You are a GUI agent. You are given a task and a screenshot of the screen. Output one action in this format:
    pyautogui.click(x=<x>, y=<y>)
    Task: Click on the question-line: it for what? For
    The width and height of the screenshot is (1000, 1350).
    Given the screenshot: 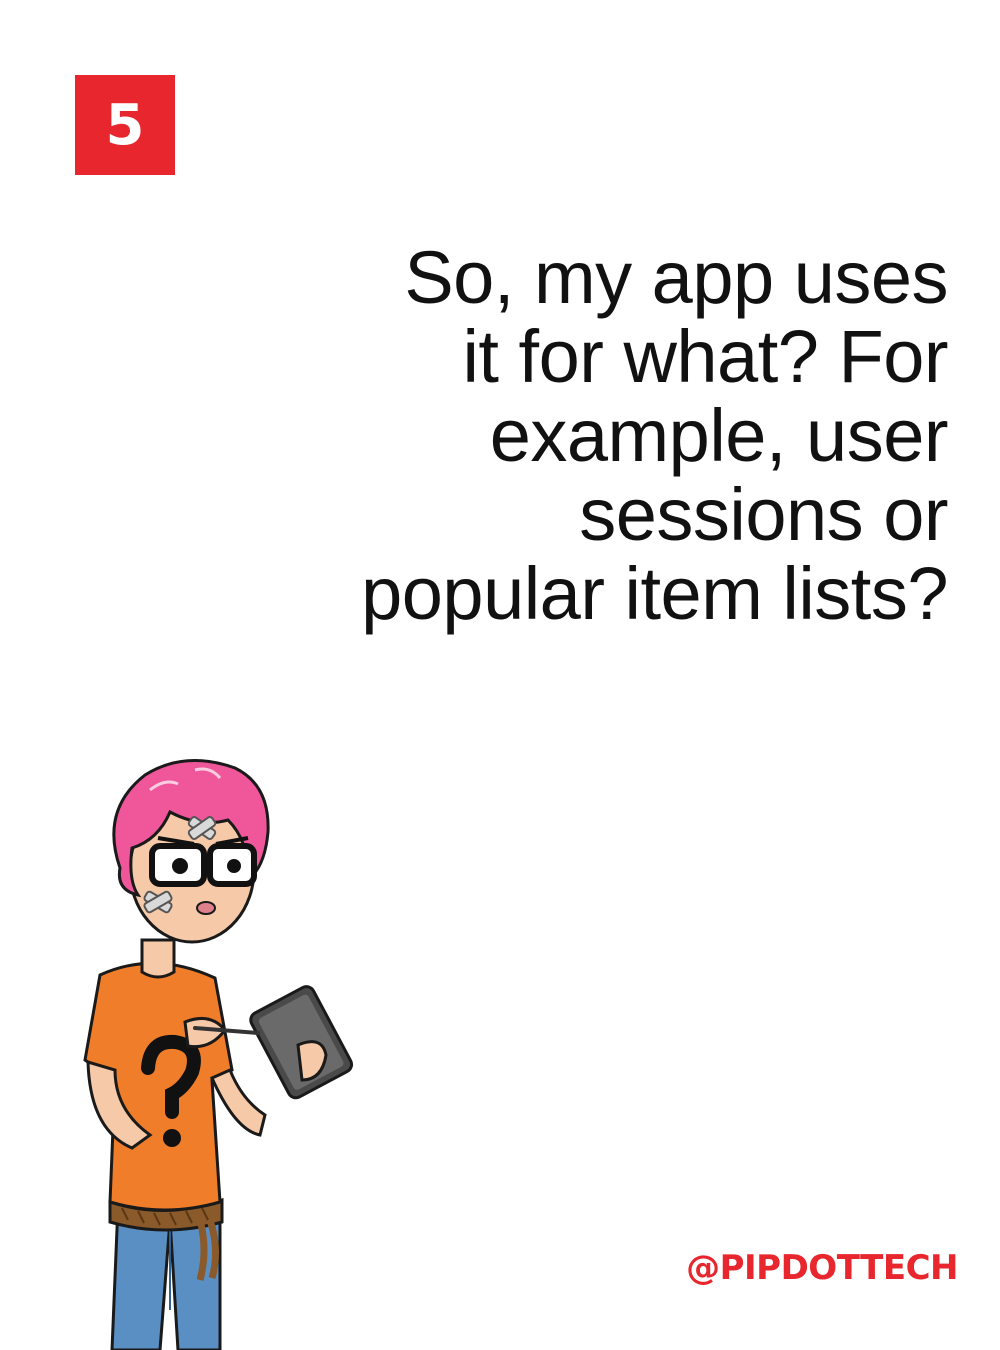 What is the action you would take?
    pyautogui.click(x=705, y=356)
    